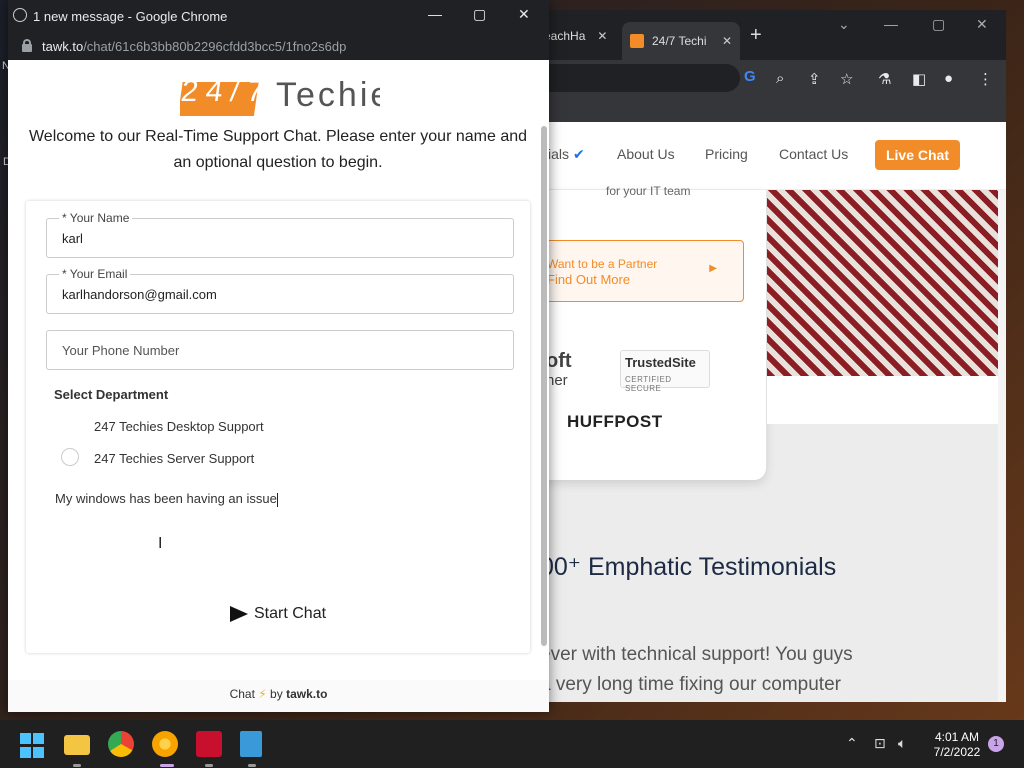 The image size is (1024, 768). I want to click on footer-brand: tawk.to, so click(307, 694).